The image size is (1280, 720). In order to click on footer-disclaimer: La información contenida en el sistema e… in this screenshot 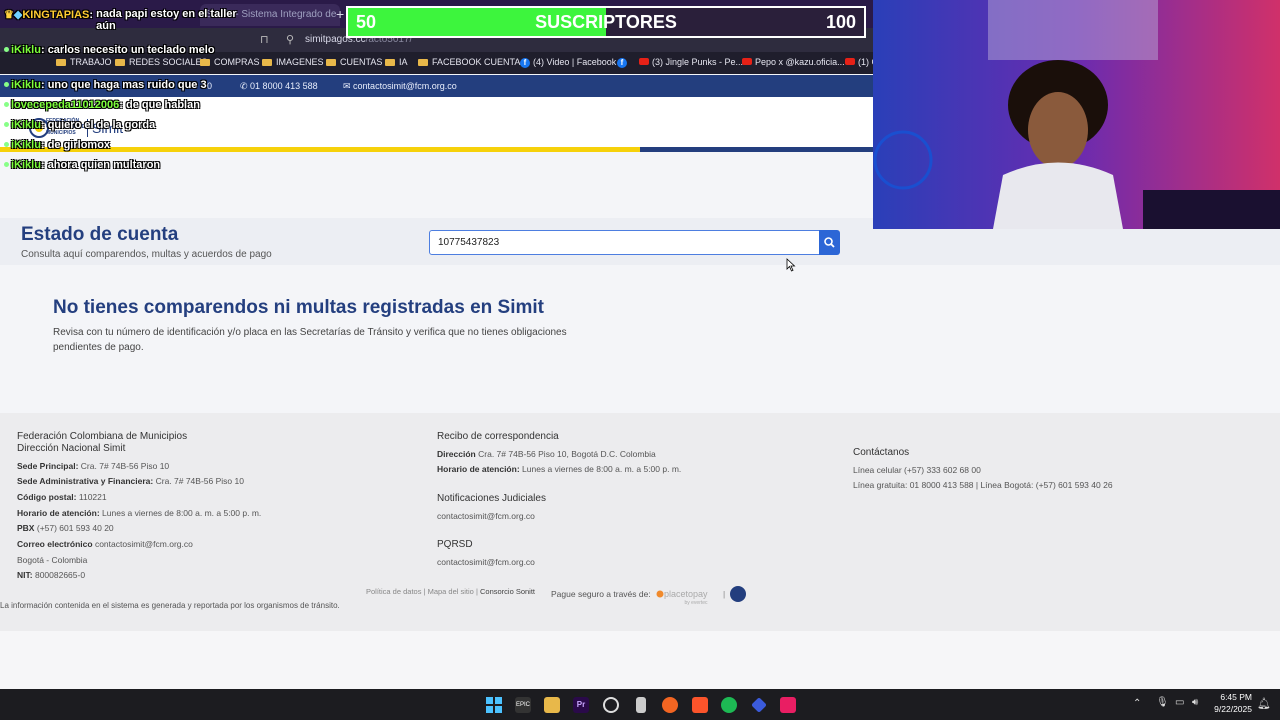, I will do `click(170, 605)`.